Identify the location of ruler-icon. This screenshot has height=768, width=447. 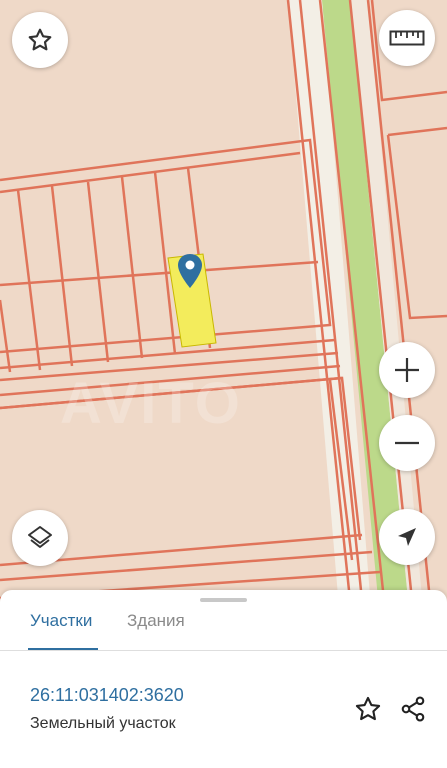
(407, 38).